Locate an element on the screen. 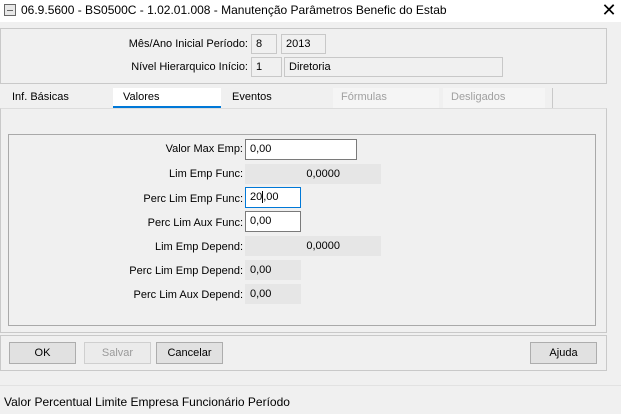 The height and width of the screenshot is (414, 621). app-icon is located at coordinates (10, 10).